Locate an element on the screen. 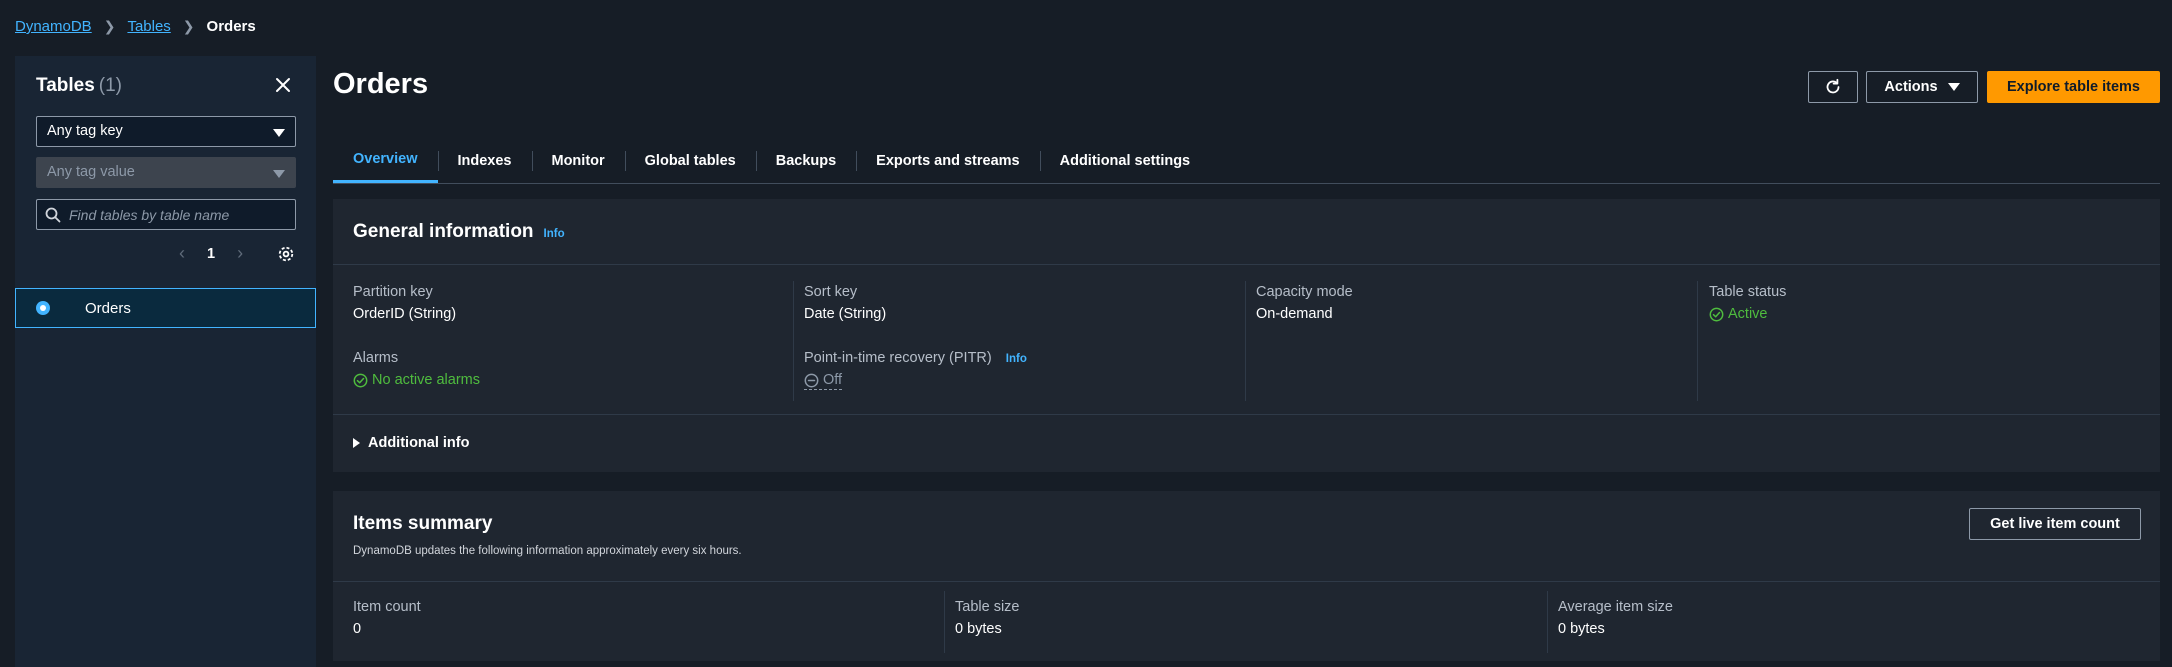  page-title: Orders is located at coordinates (381, 84).